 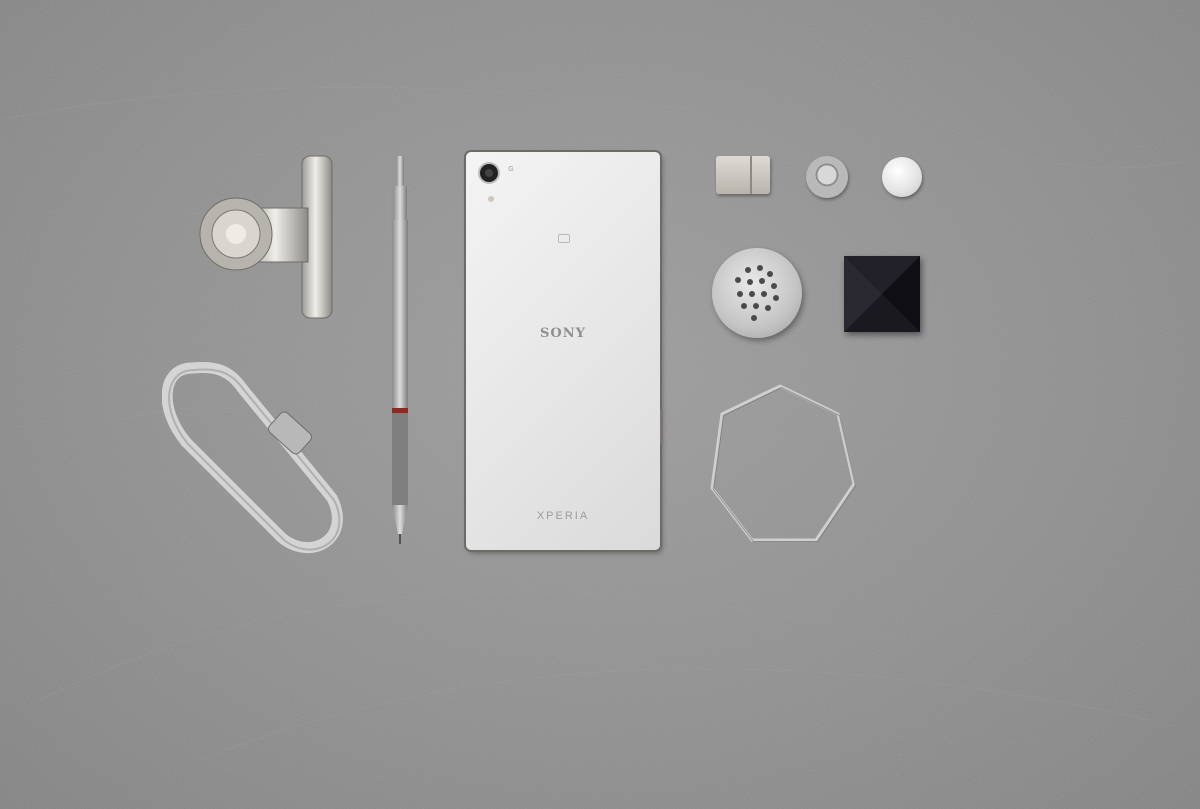 I want to click on wire-heptagon-icon, so click(x=783, y=463).